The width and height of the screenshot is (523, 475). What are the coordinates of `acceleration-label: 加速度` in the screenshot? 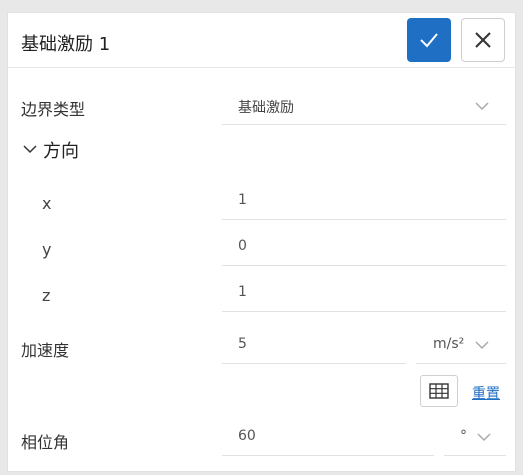 It's located at (45, 350).